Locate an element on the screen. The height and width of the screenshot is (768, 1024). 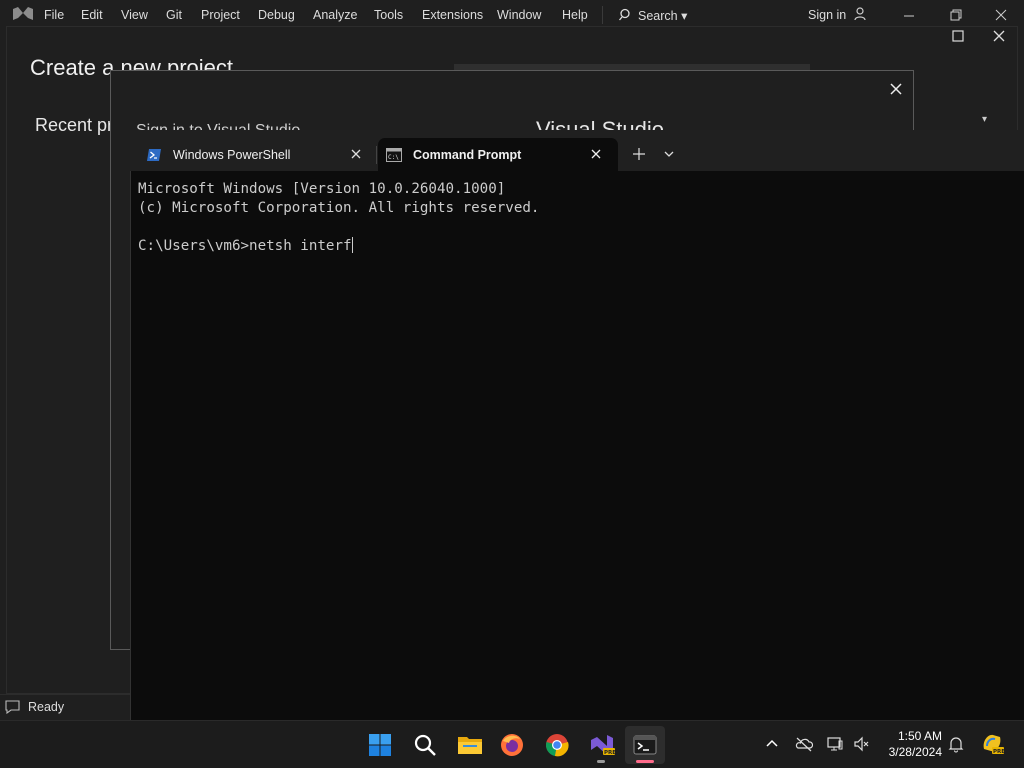
restore-icon is located at coordinates (955, 15).